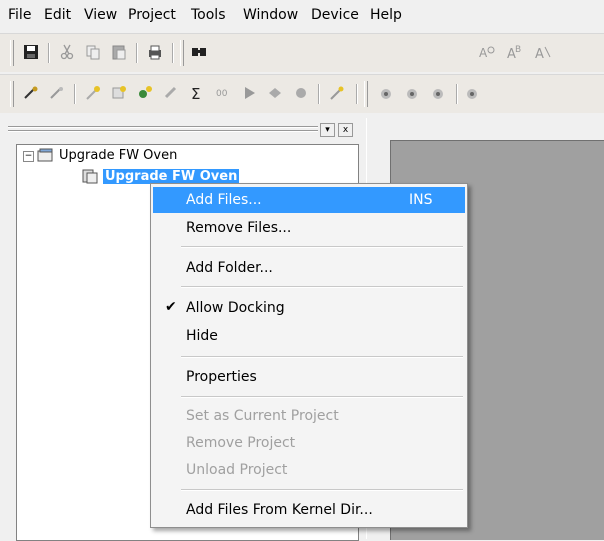 The width and height of the screenshot is (604, 541). I want to click on compile-icon, so click(93, 93).